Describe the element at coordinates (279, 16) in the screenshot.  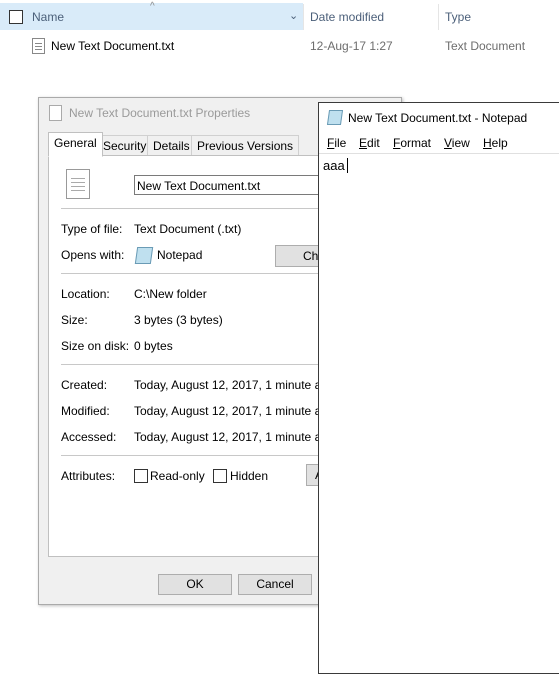
I see `explorer-column-header: Name ^ ⌄ Date modified Type` at that location.